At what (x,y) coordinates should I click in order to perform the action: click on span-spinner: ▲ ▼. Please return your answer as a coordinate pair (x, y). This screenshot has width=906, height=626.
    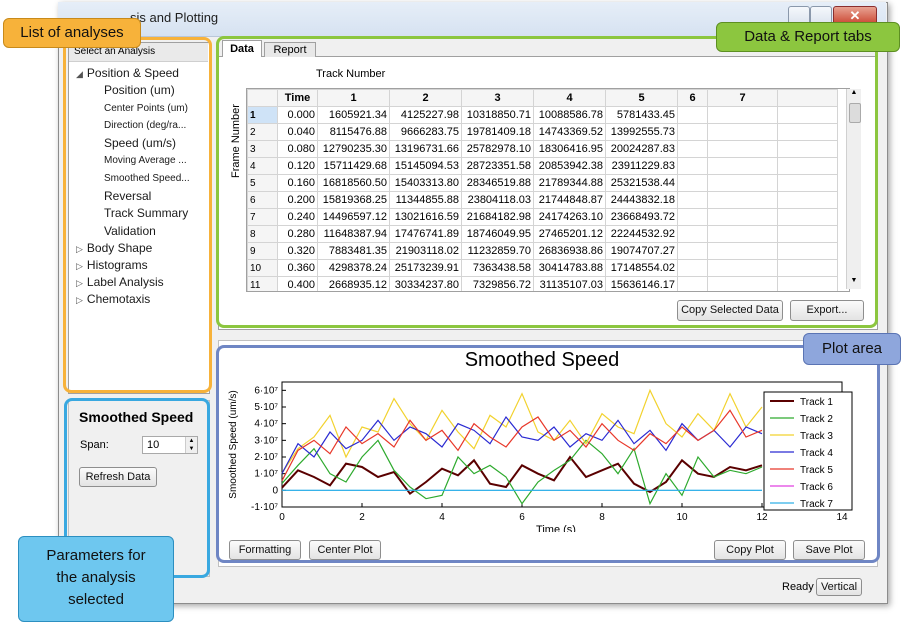
    Looking at the image, I should click on (191, 445).